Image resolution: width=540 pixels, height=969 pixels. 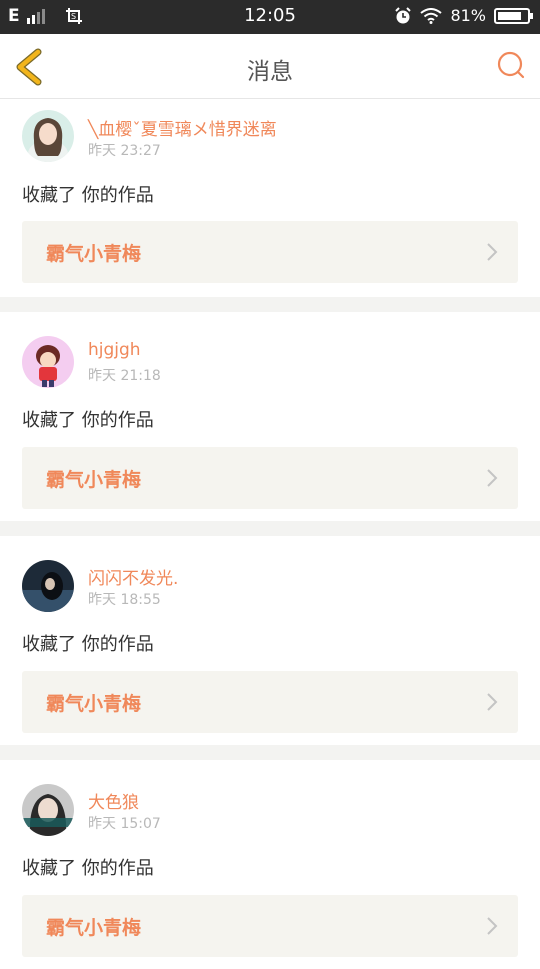 What do you see at coordinates (124, 151) in the screenshot?
I see `timestamp: 昨天 23:27` at bounding box center [124, 151].